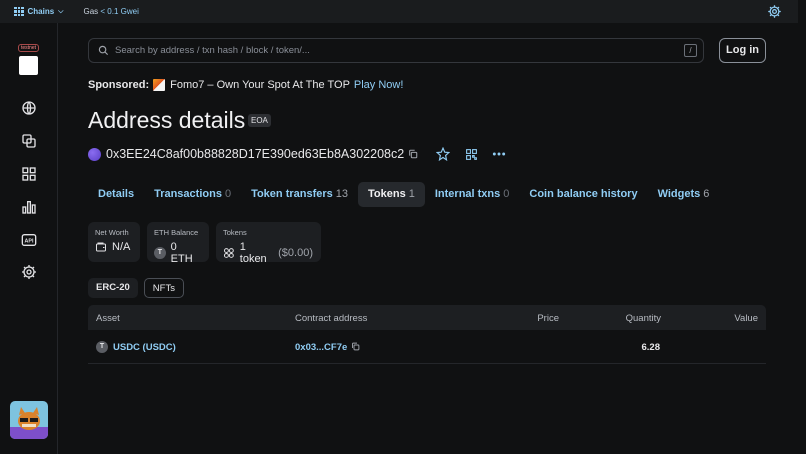 The height and width of the screenshot is (454, 806). What do you see at coordinates (188, 194) in the screenshot?
I see `tab-label: Transactions` at bounding box center [188, 194].